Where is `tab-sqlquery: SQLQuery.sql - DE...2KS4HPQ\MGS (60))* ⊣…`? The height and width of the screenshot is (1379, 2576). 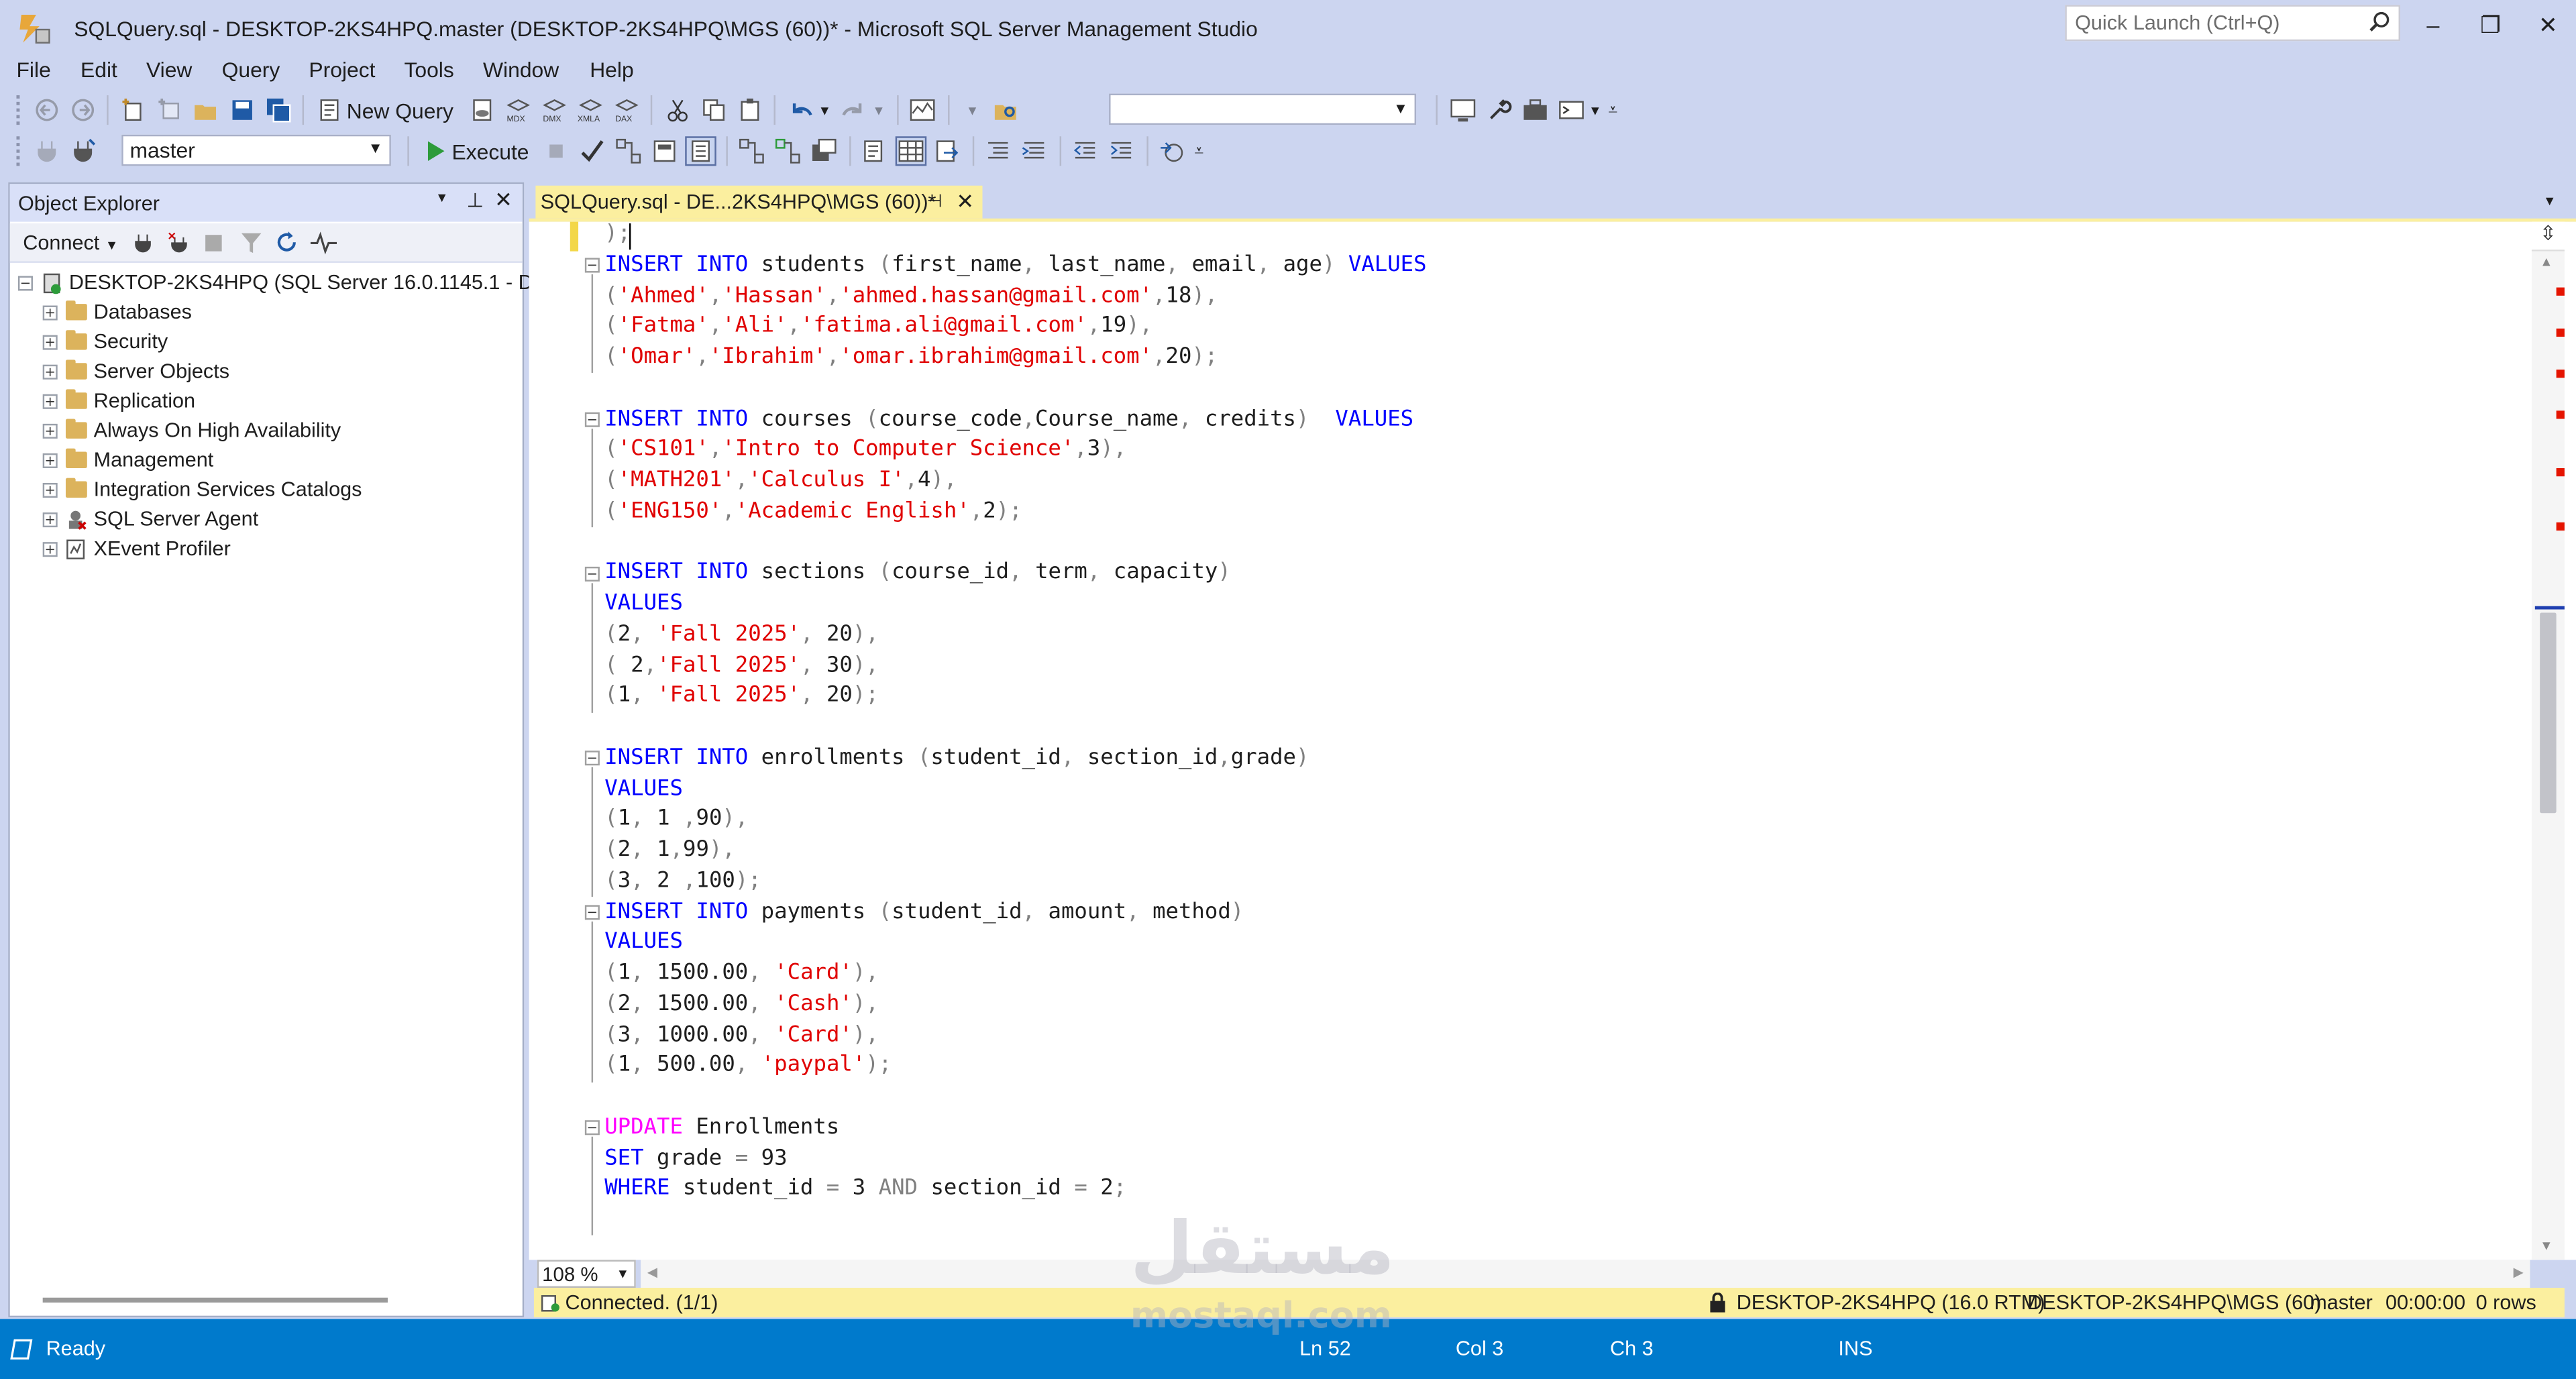
tab-sqlquery: SQLQuery.sql - DE...2KS4HPQ\MGS (60))* ⊣… is located at coordinates (759, 202).